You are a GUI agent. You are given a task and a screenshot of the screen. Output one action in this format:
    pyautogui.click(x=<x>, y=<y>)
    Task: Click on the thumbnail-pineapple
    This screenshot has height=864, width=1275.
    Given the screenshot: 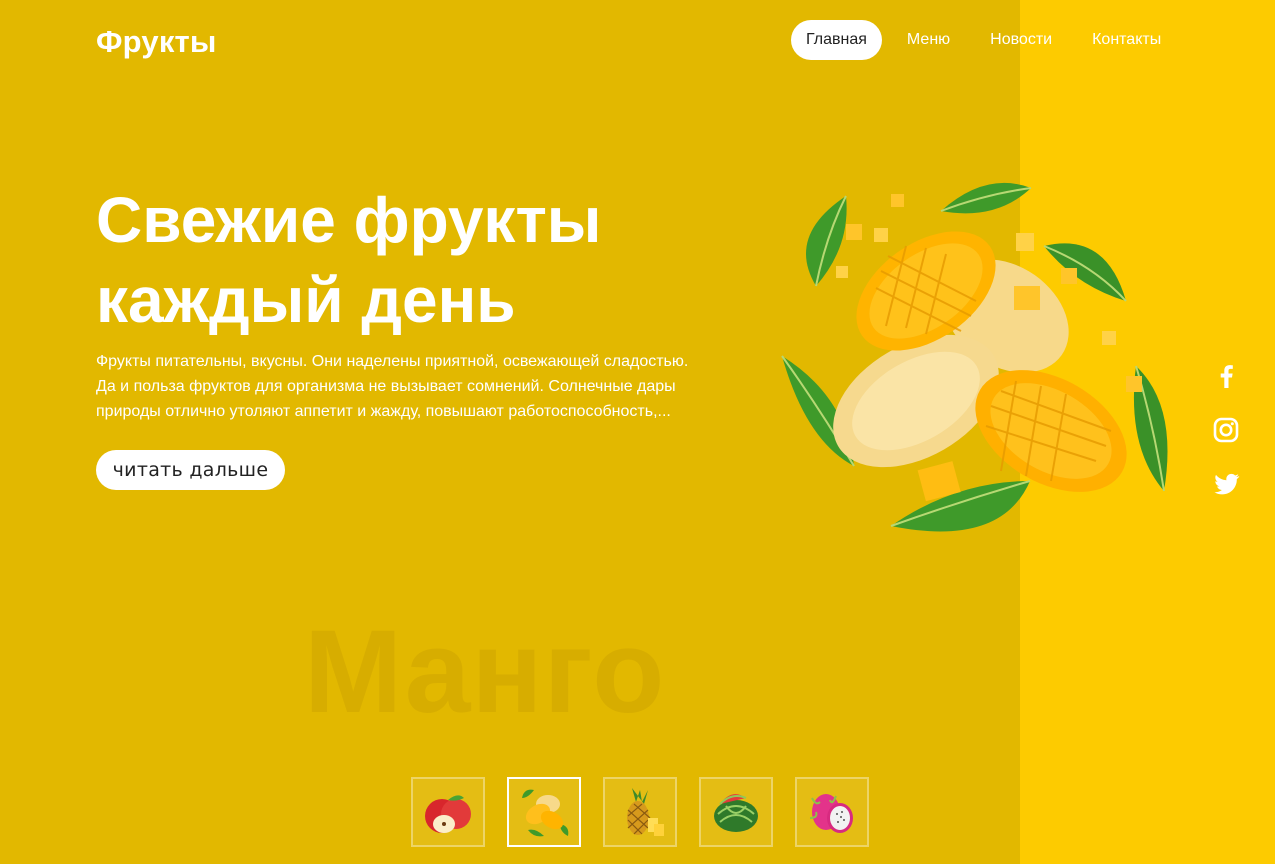 What is the action you would take?
    pyautogui.click(x=640, y=812)
    